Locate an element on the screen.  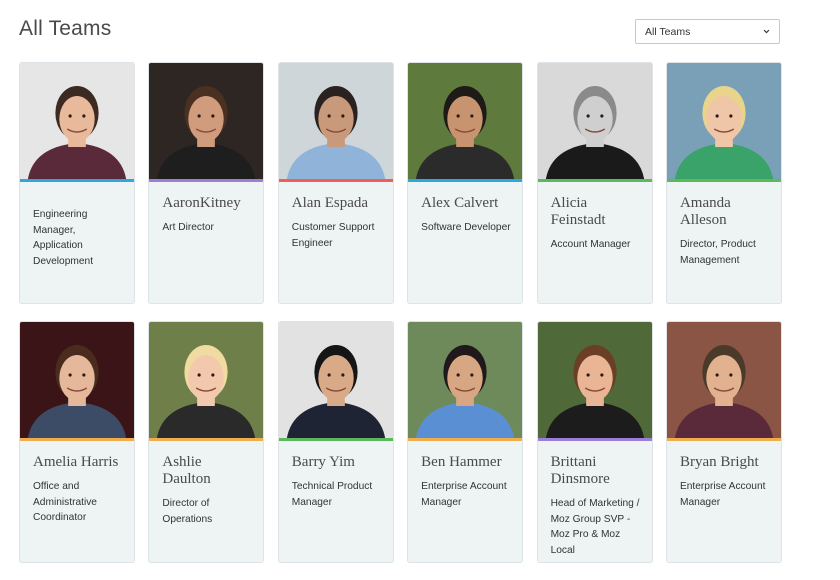
team-member-card: Alan Espada Customer Support Engineer is located at coordinates (335, 183).